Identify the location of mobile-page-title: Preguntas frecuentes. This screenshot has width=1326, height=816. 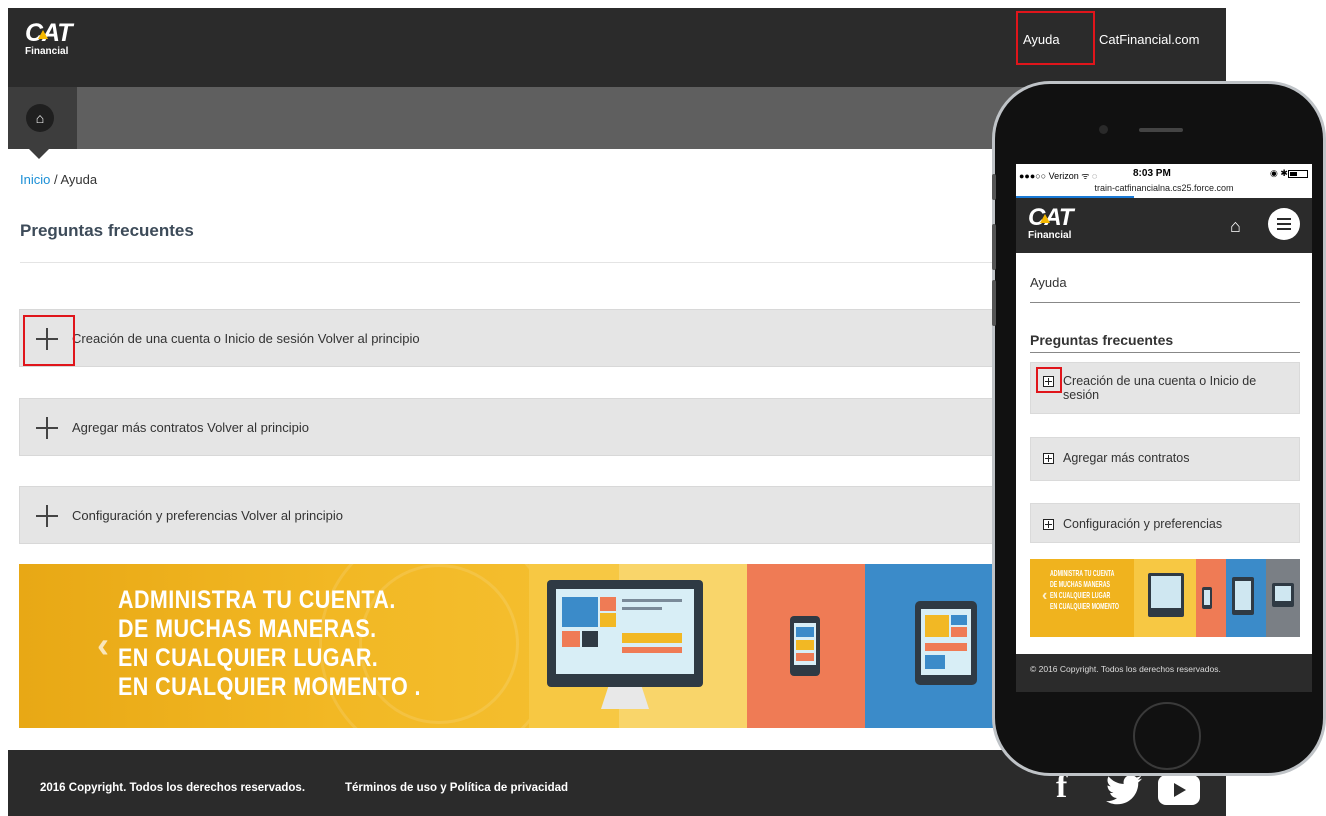
(1102, 340).